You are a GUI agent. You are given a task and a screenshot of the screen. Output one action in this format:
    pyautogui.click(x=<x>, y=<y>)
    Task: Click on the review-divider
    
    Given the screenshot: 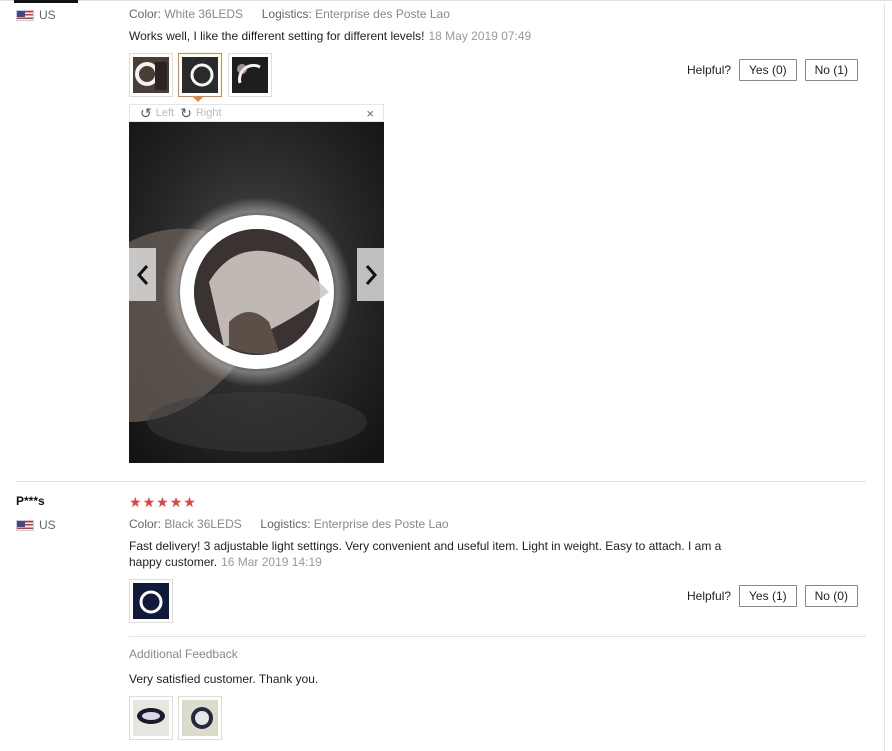 What is the action you would take?
    pyautogui.click(x=441, y=481)
    